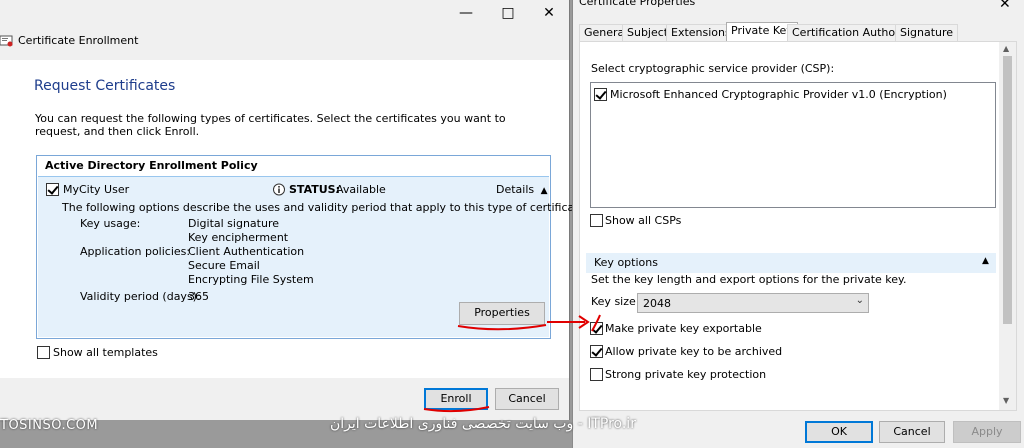 This screenshot has width=1024, height=448. What do you see at coordinates (49, 425) in the screenshot?
I see `watermark-left: TOSINSO.COM` at bounding box center [49, 425].